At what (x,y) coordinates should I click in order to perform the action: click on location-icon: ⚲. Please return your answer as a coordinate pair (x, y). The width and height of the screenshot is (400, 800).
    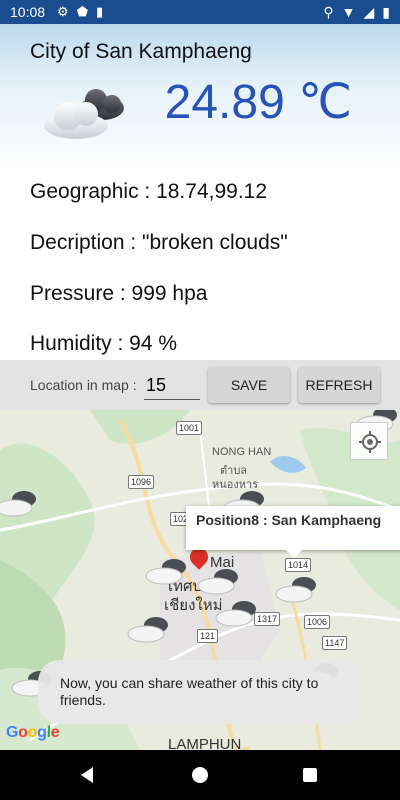
    Looking at the image, I should click on (328, 11).